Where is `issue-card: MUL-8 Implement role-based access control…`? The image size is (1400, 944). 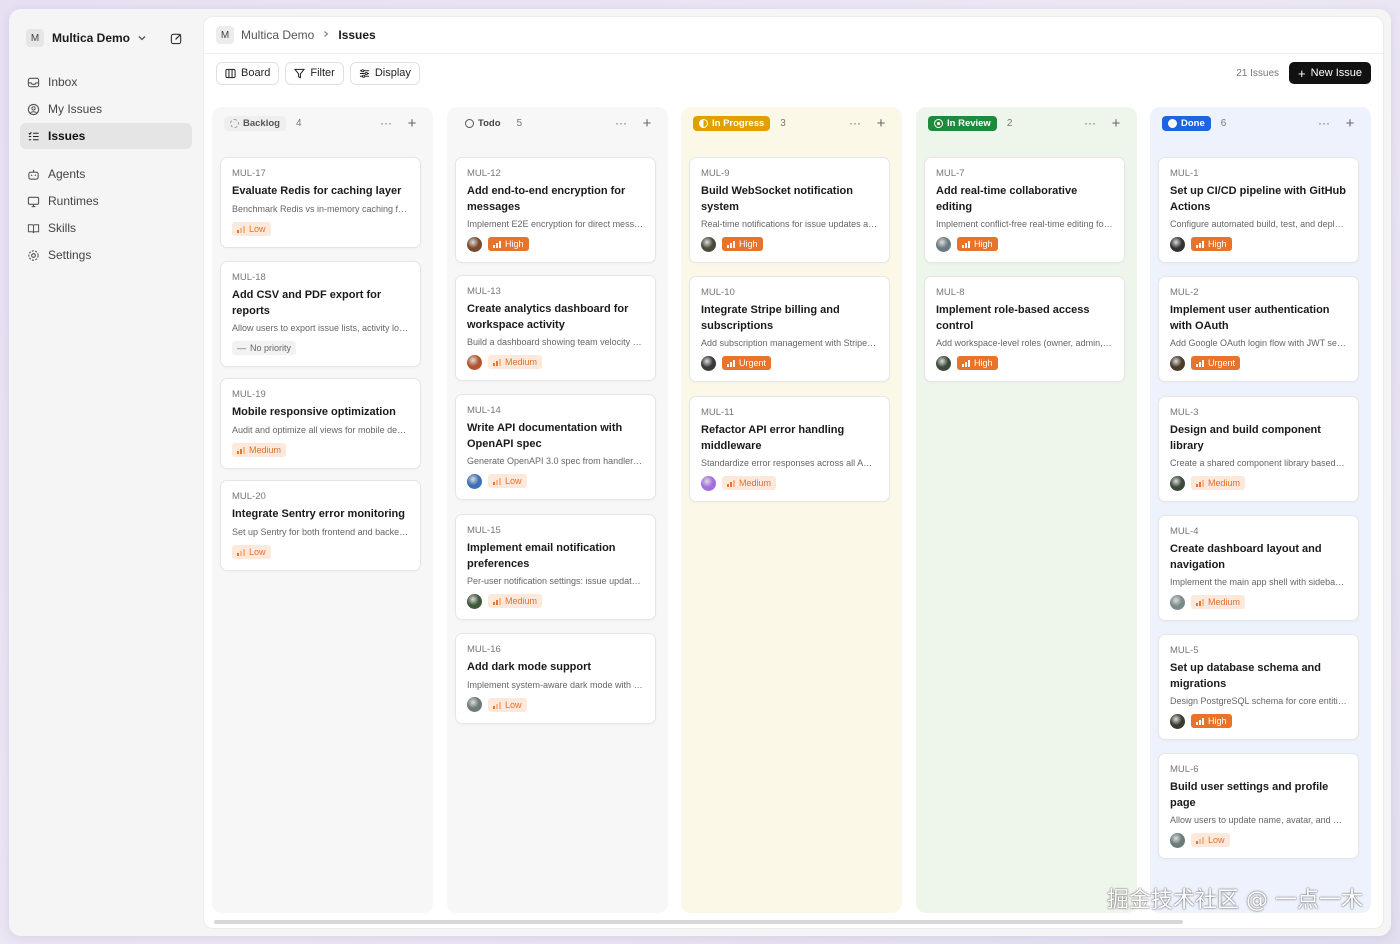 issue-card: MUL-8 Implement role-based access control… is located at coordinates (1024, 329).